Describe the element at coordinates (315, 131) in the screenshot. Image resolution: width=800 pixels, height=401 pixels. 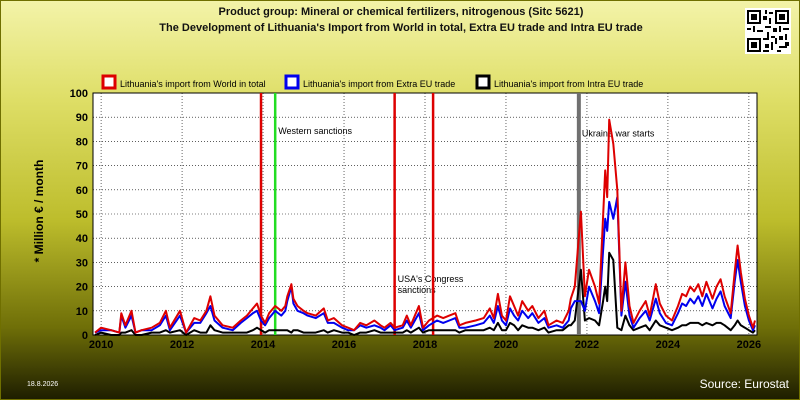
I see `event-marker-label: Western sanctions` at that location.